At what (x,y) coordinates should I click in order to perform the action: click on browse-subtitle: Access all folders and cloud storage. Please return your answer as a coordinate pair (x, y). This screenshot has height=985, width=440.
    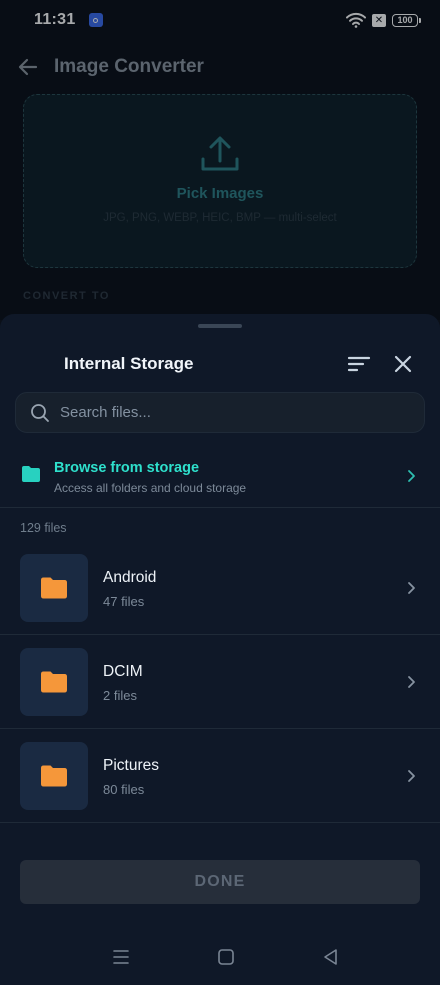
    Looking at the image, I should click on (150, 488).